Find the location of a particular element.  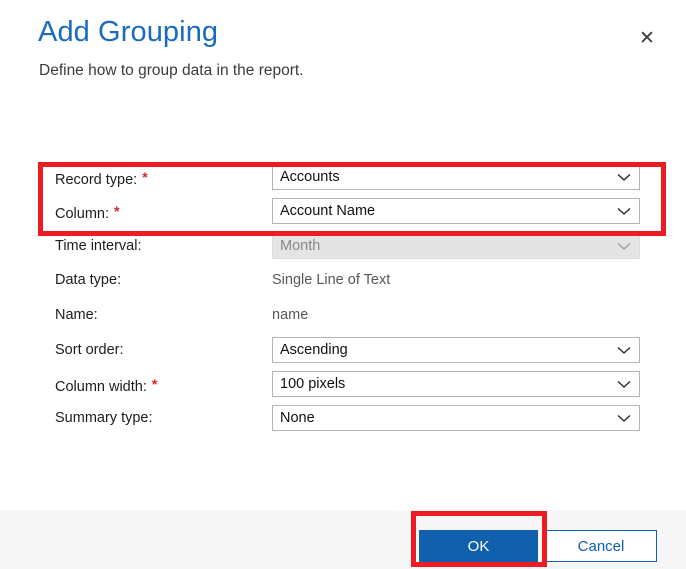

label-record-type: Record type: * is located at coordinates (101, 178).